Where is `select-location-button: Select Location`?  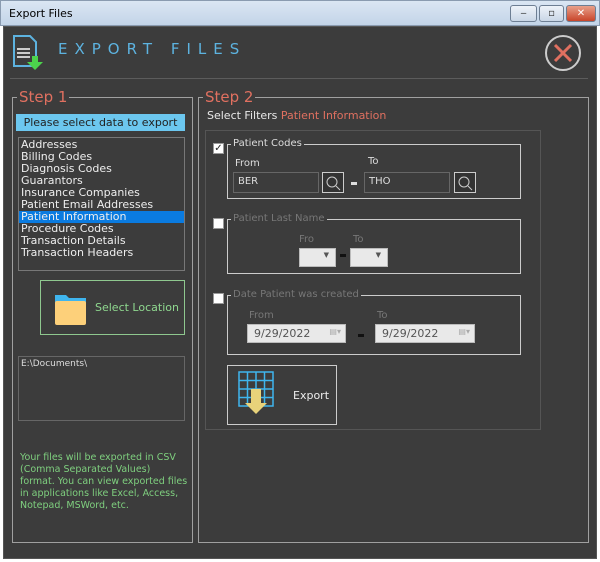
select-location-button: Select Location is located at coordinates (112, 307).